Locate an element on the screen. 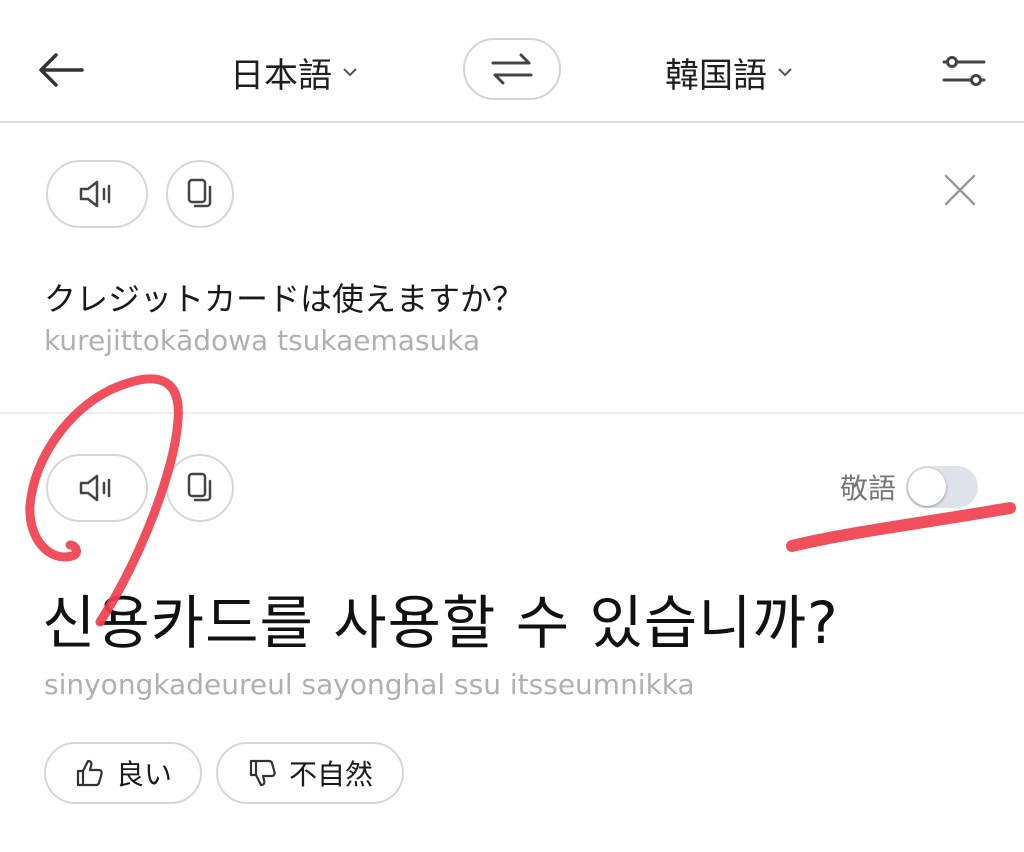 The height and width of the screenshot is (852, 1024). annotation-underline-stroke is located at coordinates (901, 527).